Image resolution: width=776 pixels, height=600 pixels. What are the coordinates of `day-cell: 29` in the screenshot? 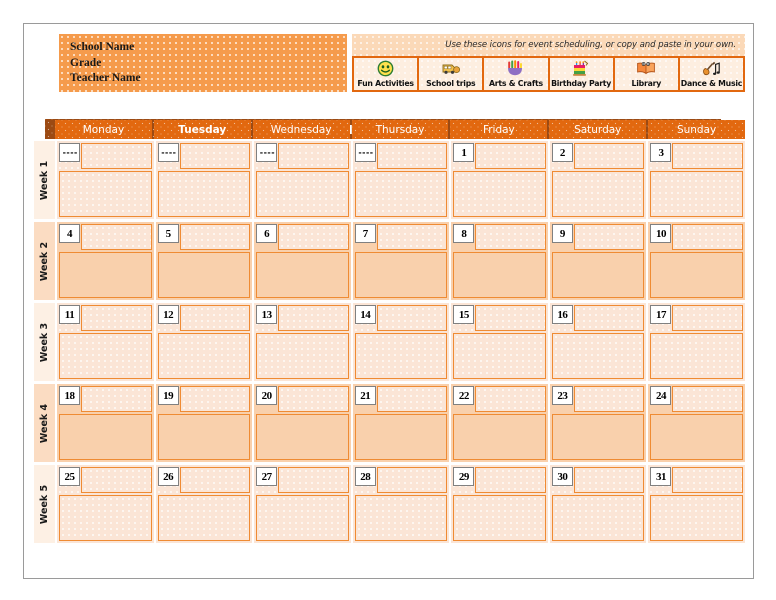 It's located at (499, 504).